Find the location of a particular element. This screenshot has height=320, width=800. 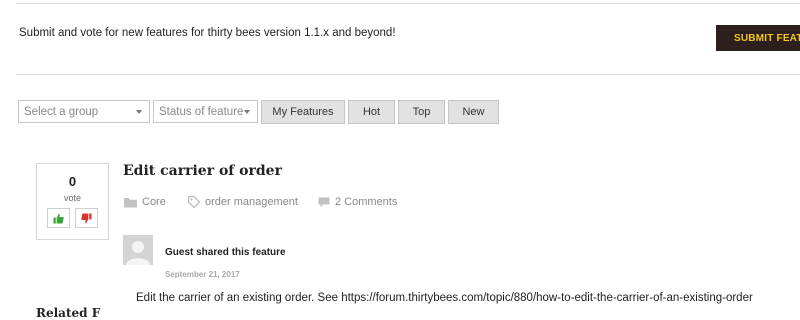

status-select: Status of feature is located at coordinates (205, 111).